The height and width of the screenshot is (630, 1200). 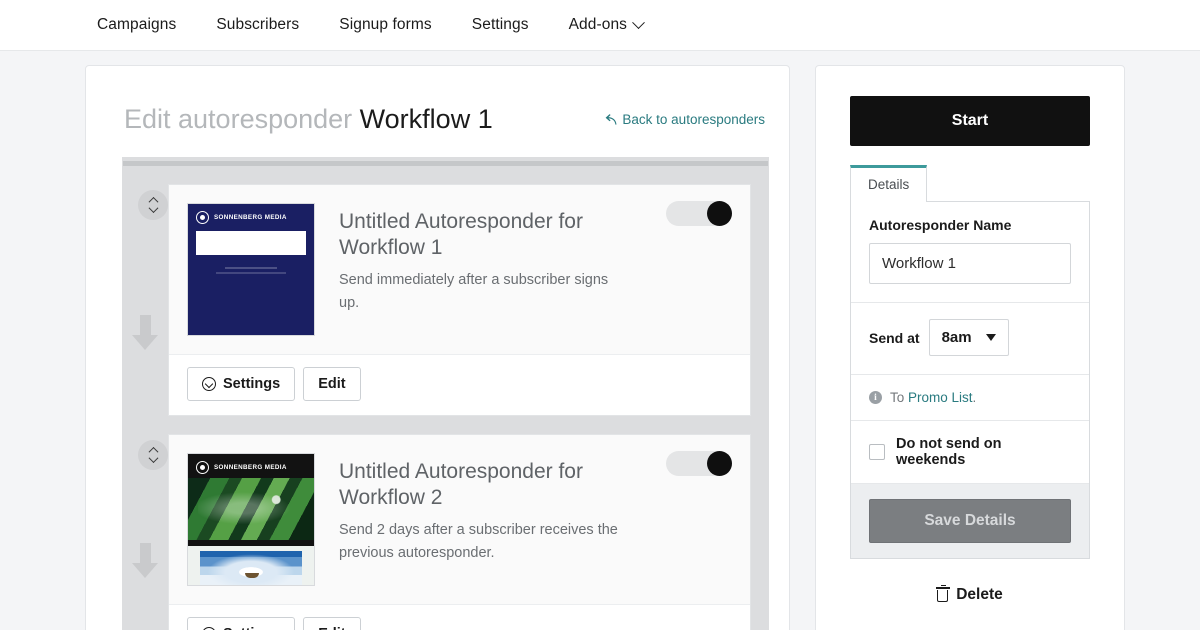 I want to click on clock-icon, so click(x=209, y=384).